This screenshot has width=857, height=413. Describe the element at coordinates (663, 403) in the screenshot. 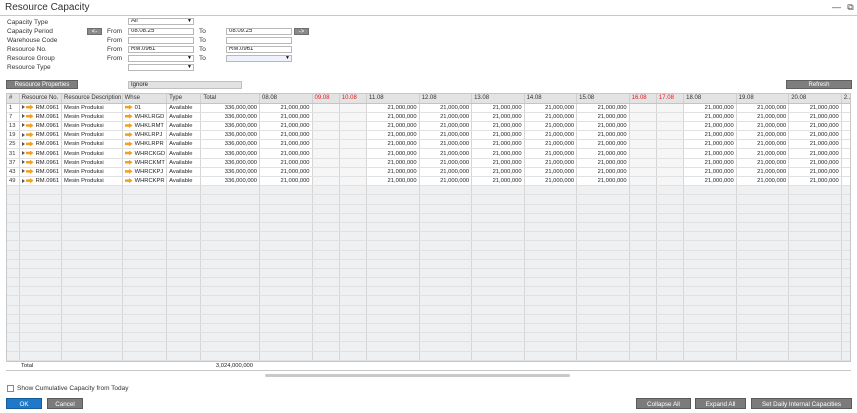

I see `collapse-all-button: Collapse All` at that location.